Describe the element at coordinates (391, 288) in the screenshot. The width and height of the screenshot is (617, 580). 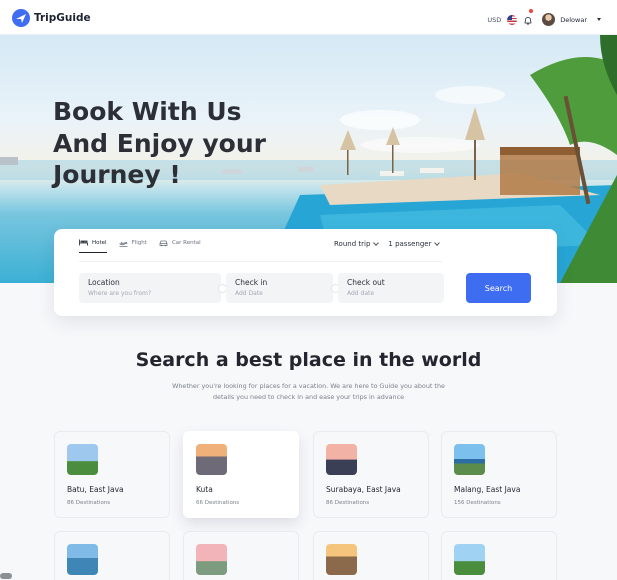
I see `check-out-field: Check out Add date` at that location.